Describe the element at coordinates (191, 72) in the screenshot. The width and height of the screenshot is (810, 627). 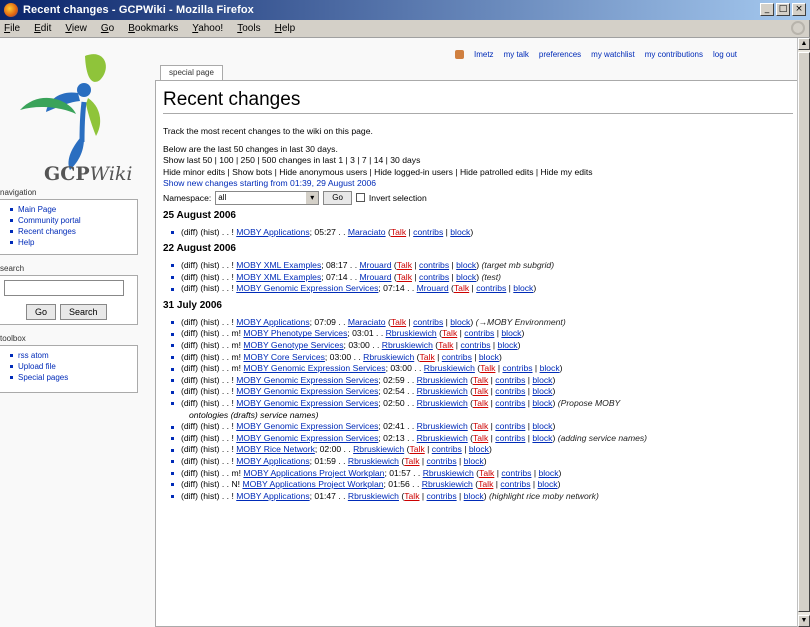
I see `tab-special-page: special page` at that location.